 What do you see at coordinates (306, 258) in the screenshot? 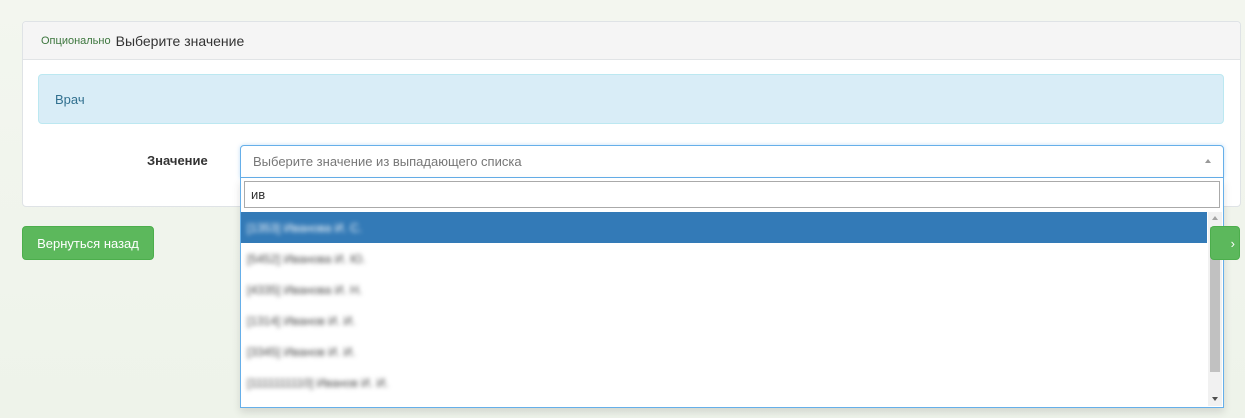
I see `result-item-label: [5452] Иванова И. Ю.` at bounding box center [306, 258].